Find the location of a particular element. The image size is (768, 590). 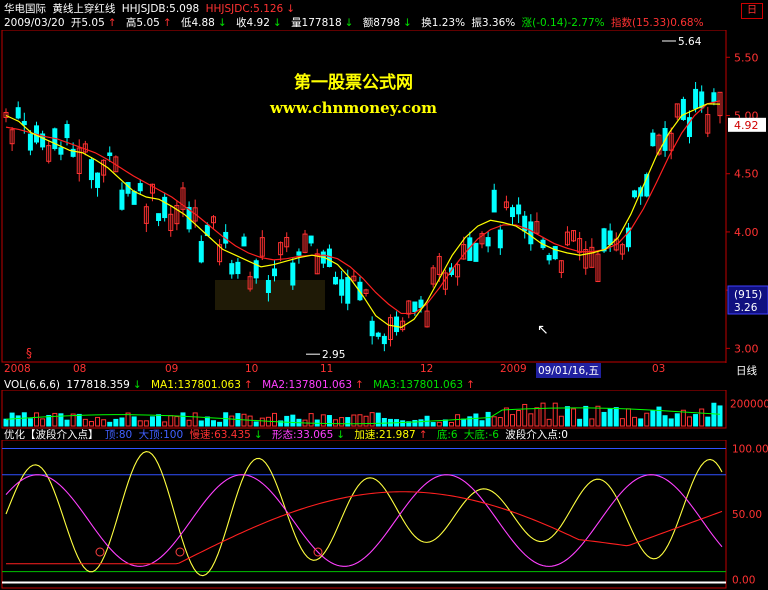

price-tick-label: 5.50 is located at coordinates (746, 57).